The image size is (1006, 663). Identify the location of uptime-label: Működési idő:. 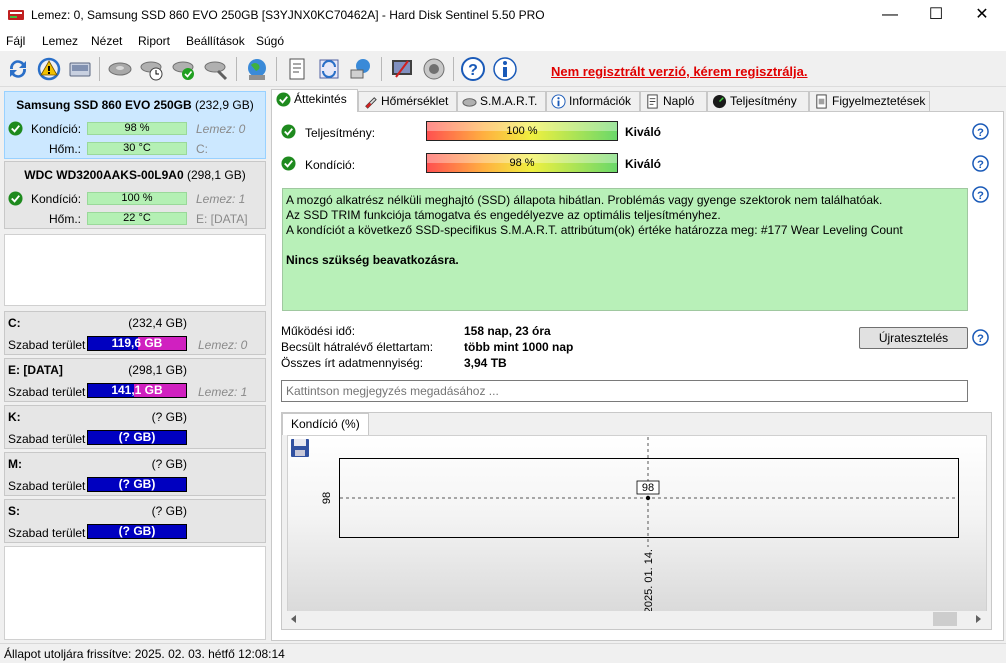
(318, 331).